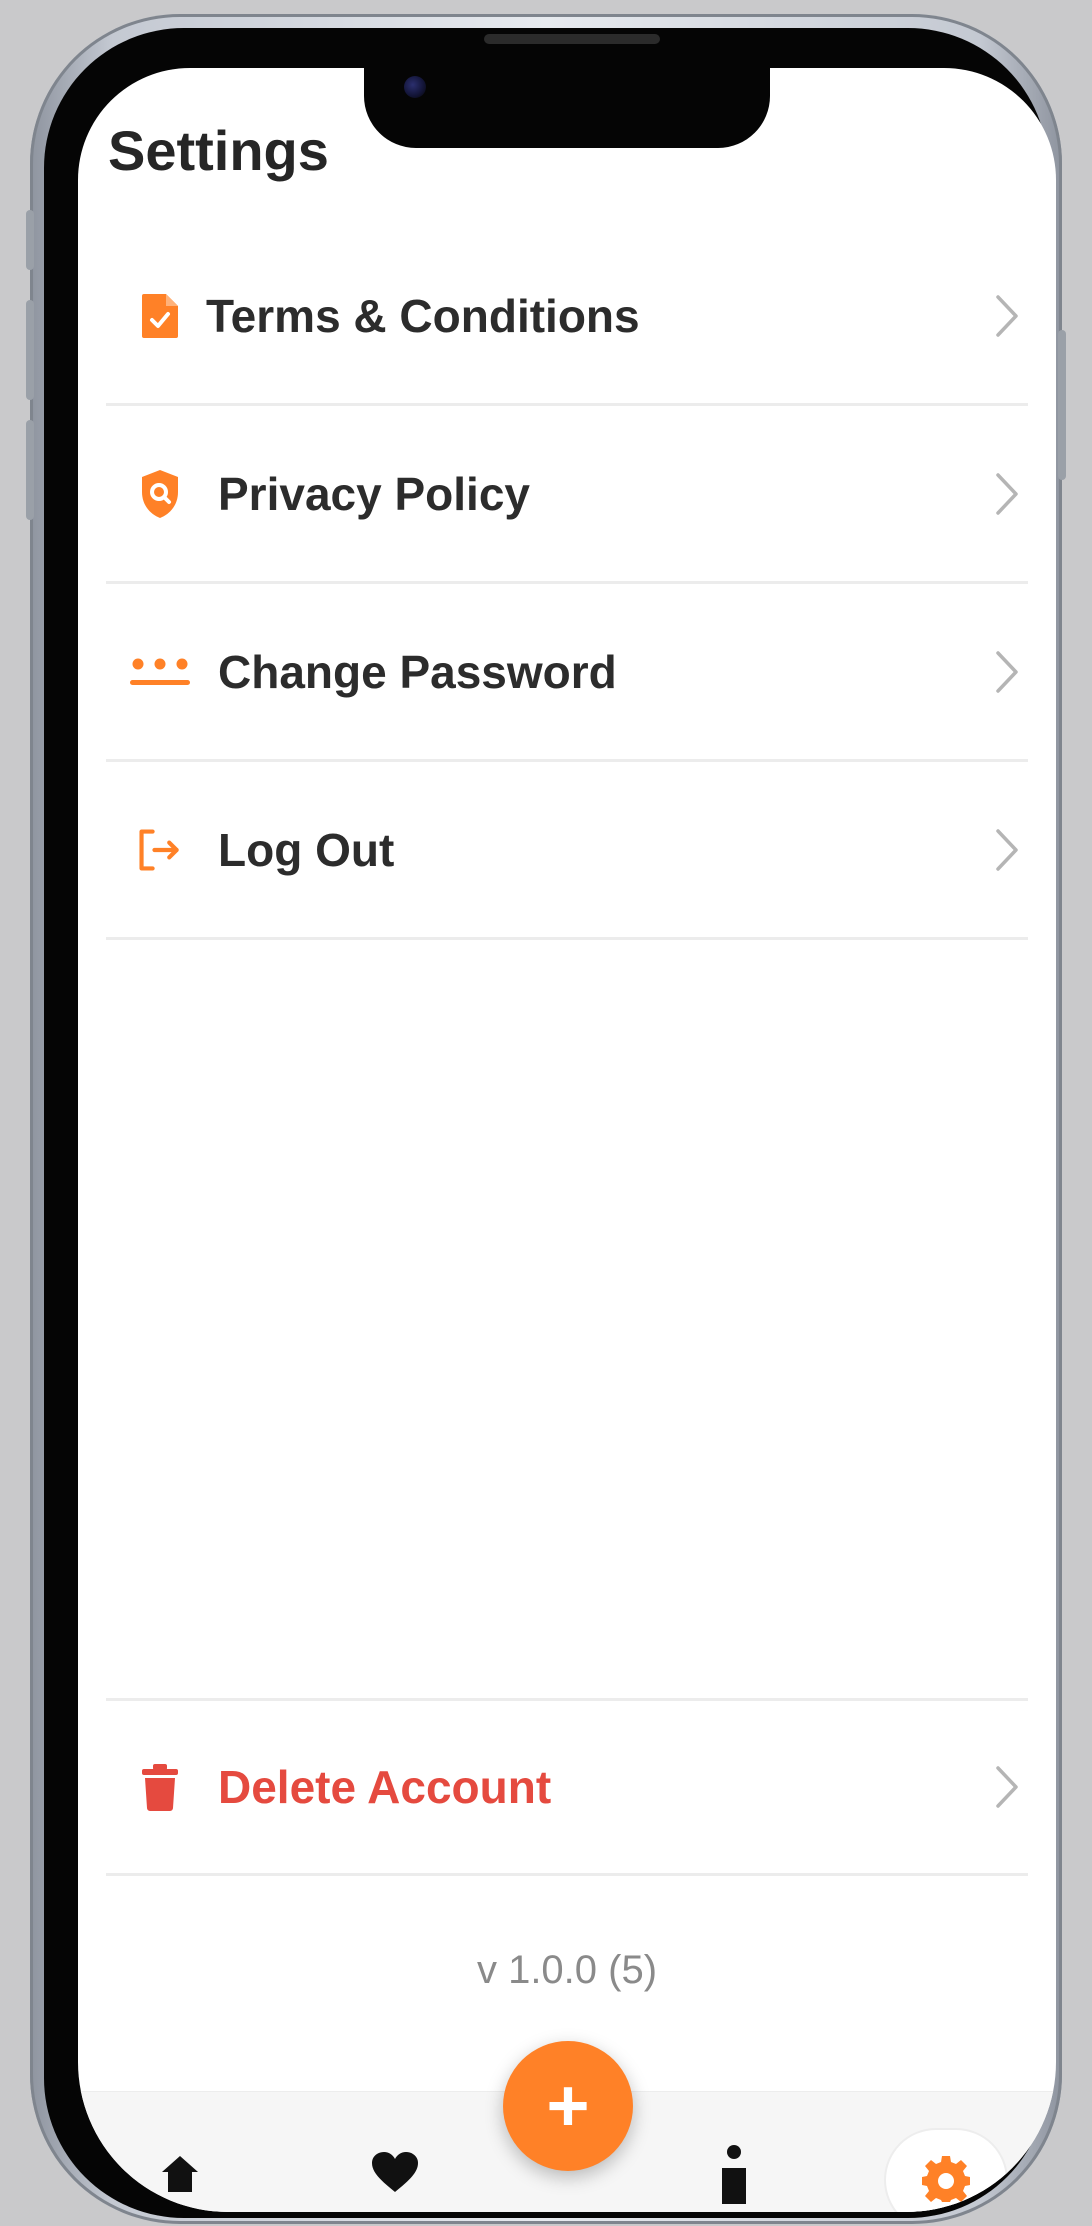 Image resolution: width=1092 pixels, height=2226 pixels. What do you see at coordinates (160, 494) in the screenshot?
I see `shield-search-icon` at bounding box center [160, 494].